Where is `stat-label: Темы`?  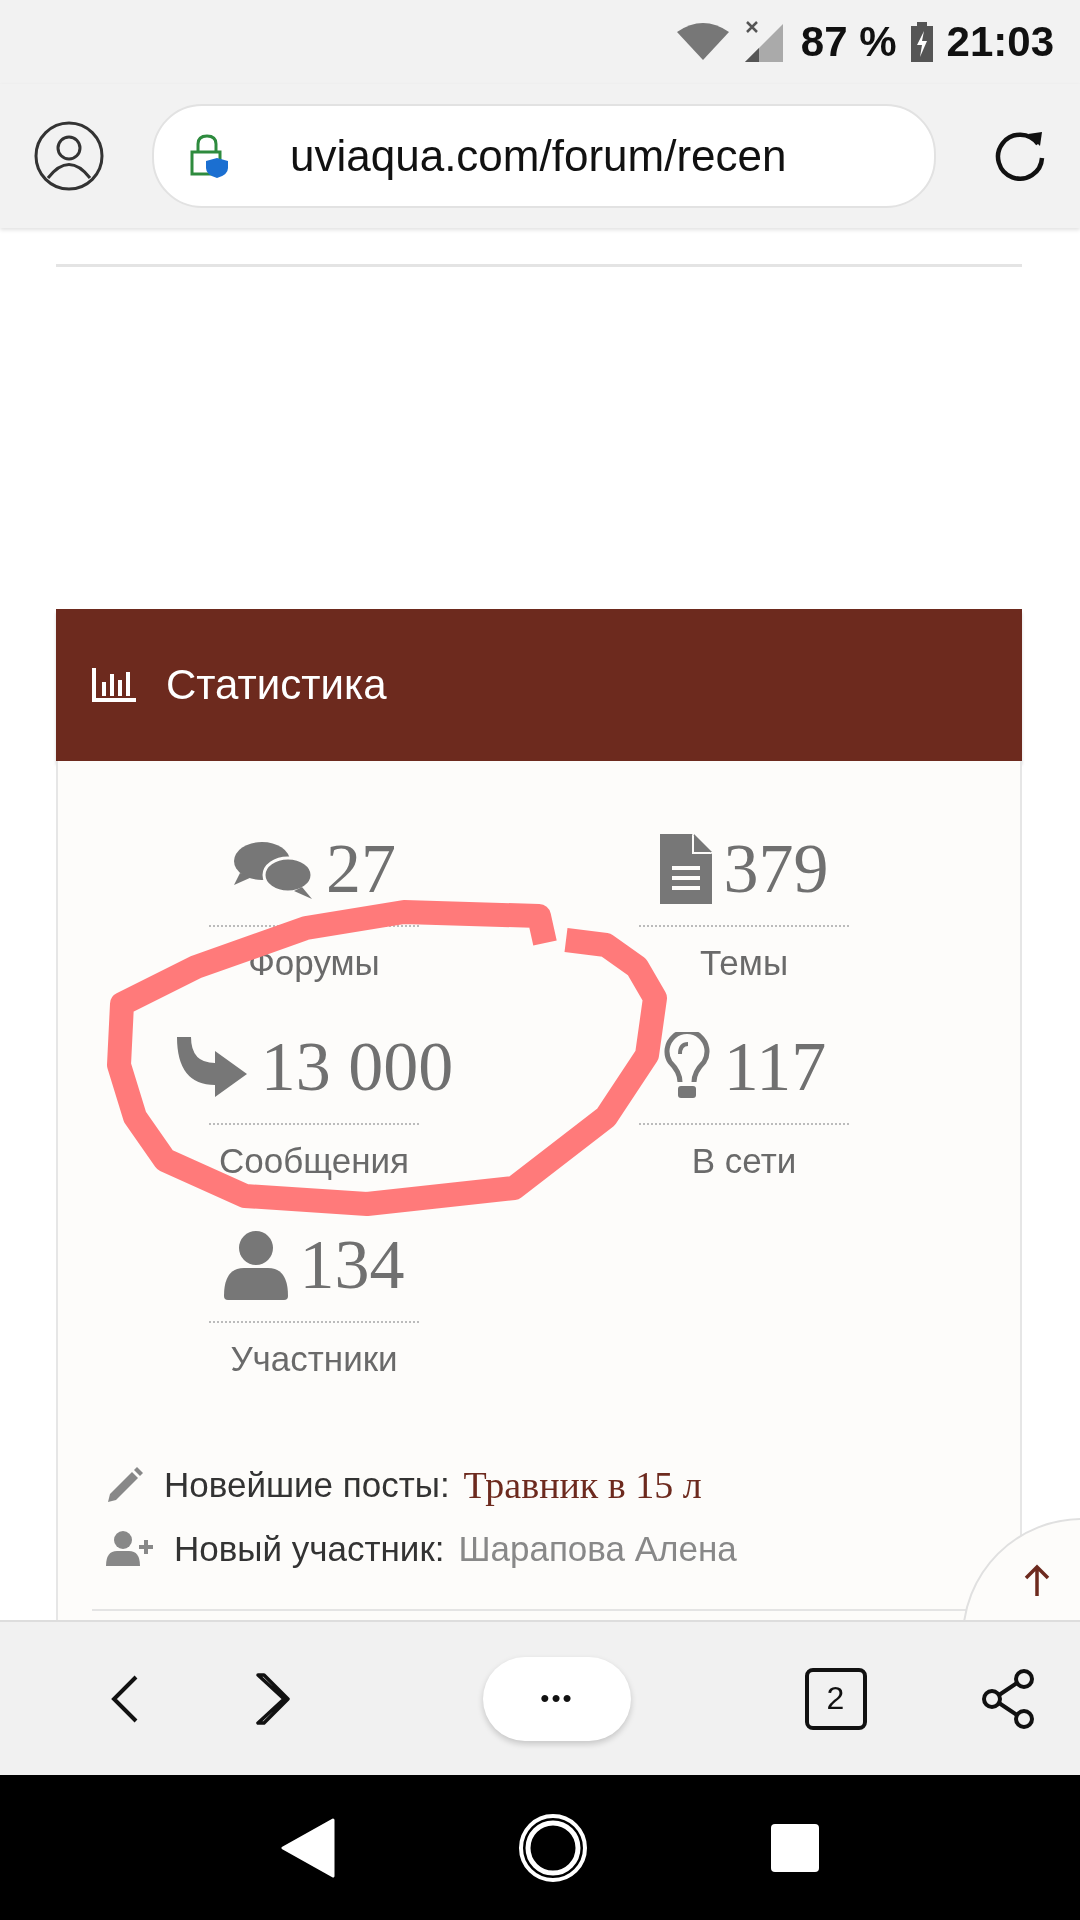 stat-label: Темы is located at coordinates (744, 963).